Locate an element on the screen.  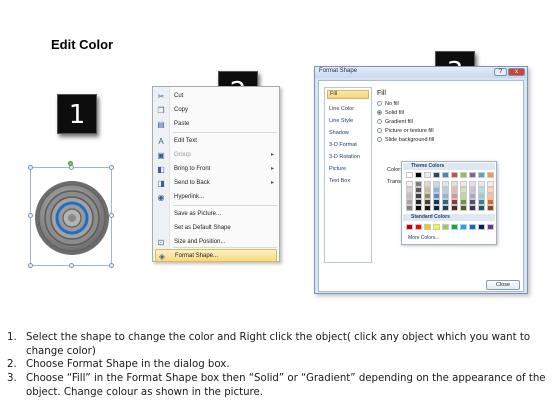
theme-colors-heading: Theme Colors is located at coordinates (449, 166).